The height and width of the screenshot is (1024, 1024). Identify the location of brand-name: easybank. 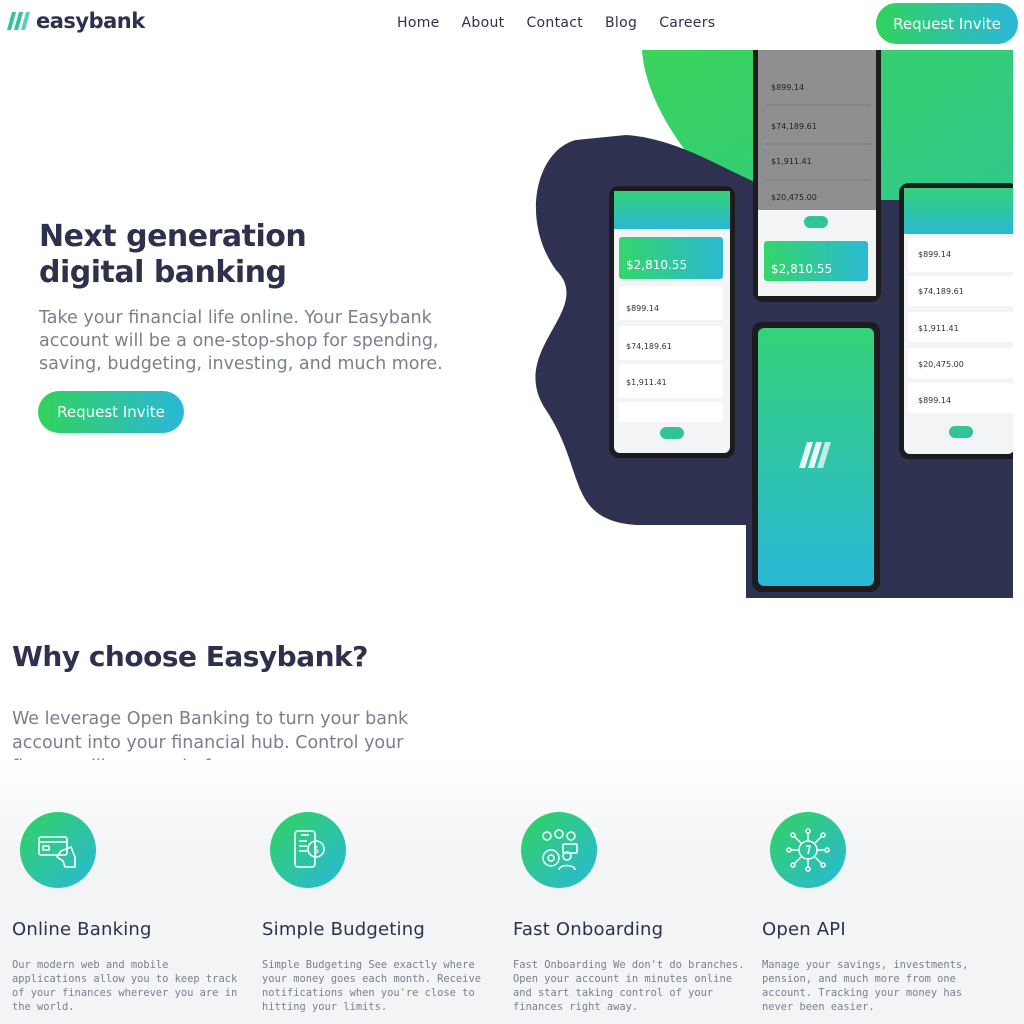
(90, 21).